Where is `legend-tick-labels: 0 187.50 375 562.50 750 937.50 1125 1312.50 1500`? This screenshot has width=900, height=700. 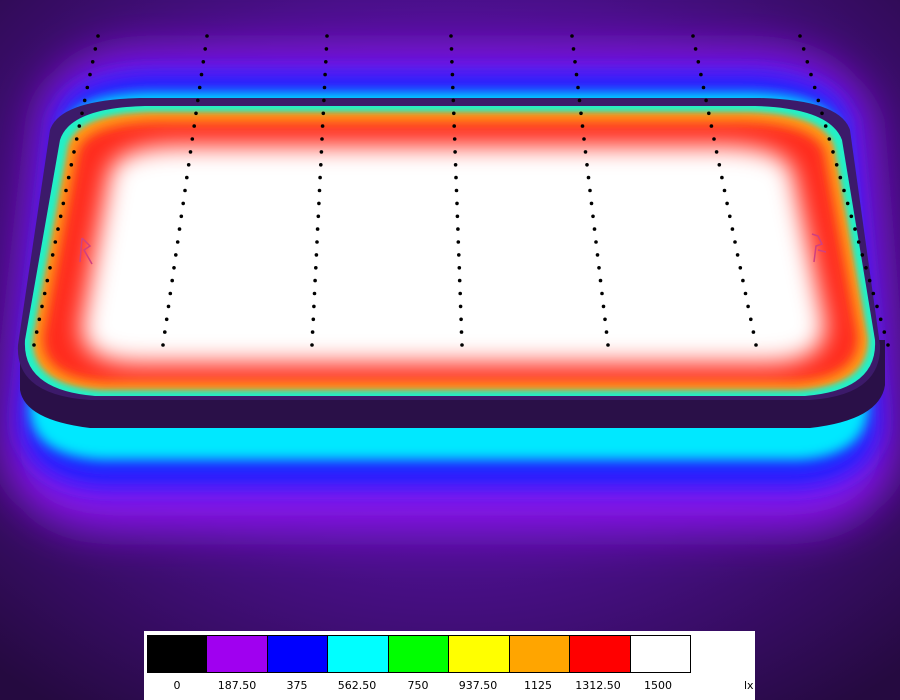
legend-tick-labels: 0 187.50 375 562.50 750 937.50 1125 1312.50 1500 is located at coordinates (449, 687).